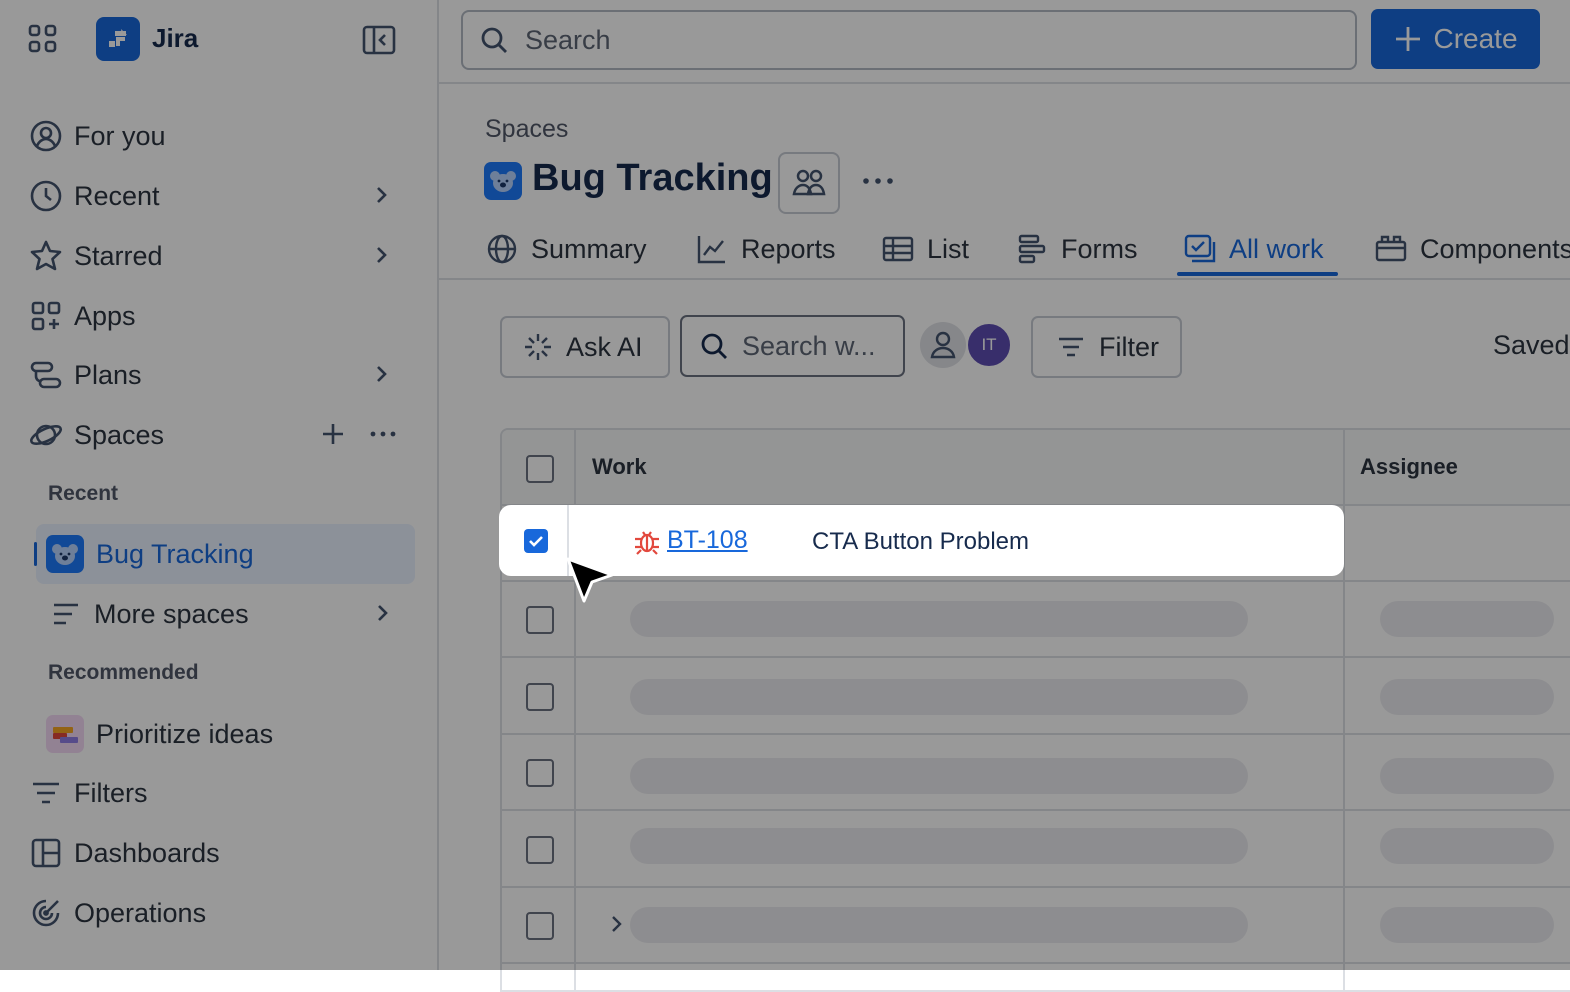 The image size is (1570, 992). I want to click on sidebar-item-recent: Recent, so click(219, 196).